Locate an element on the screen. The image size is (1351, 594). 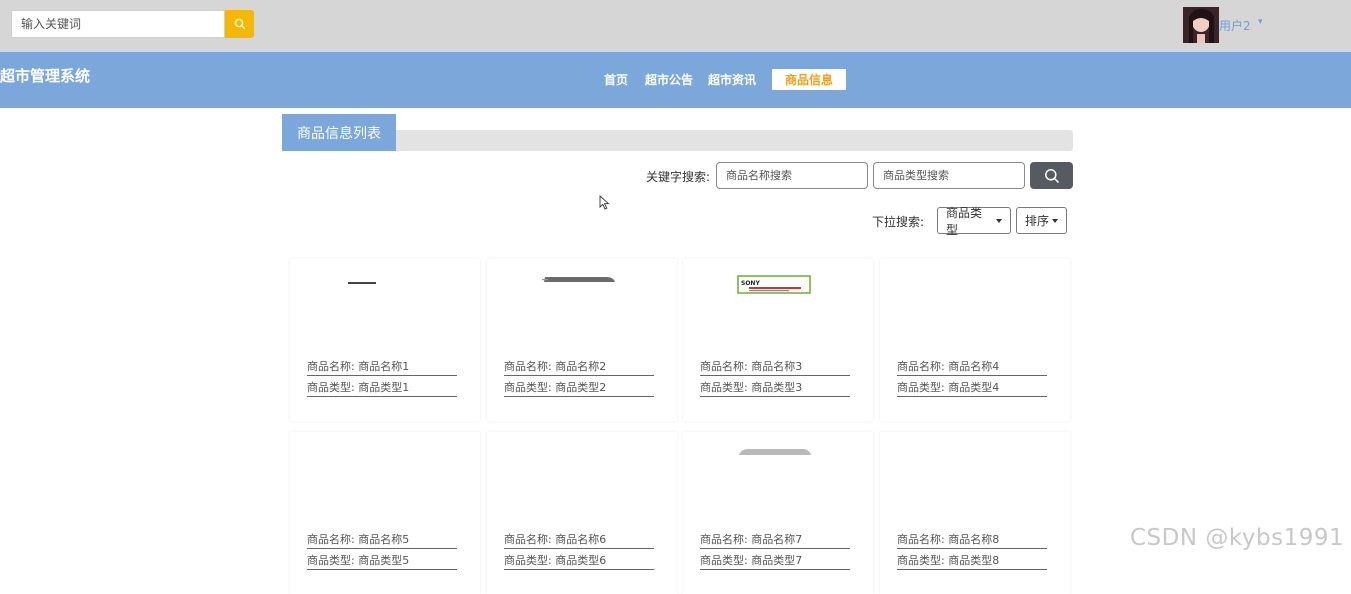
product-type: 商品类型7 is located at coordinates (777, 560).